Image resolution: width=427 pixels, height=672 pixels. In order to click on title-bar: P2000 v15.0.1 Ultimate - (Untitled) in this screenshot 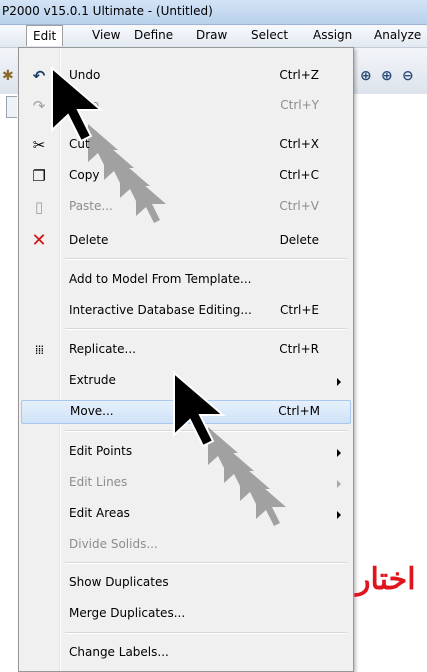, I will do `click(213, 12)`.